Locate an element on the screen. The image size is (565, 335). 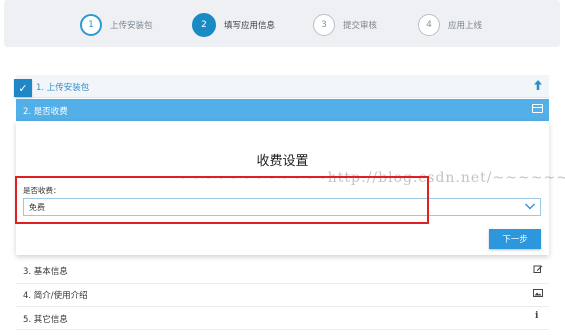
step-1: 1 上传安装包 is located at coordinates (116, 25).